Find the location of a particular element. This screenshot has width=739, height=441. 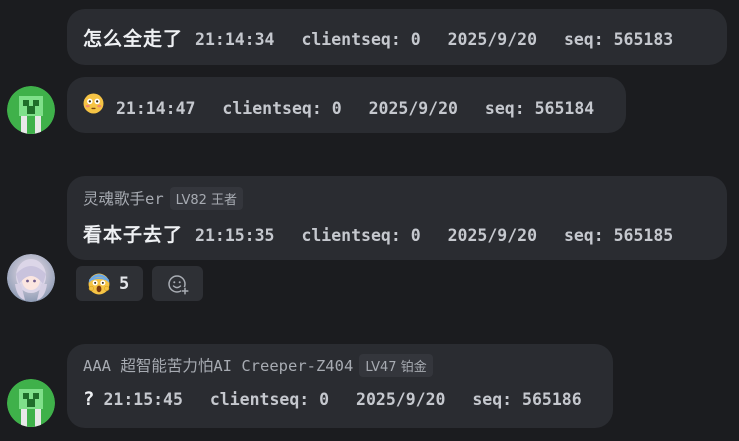

anime-avatar-icon is located at coordinates (31, 278).